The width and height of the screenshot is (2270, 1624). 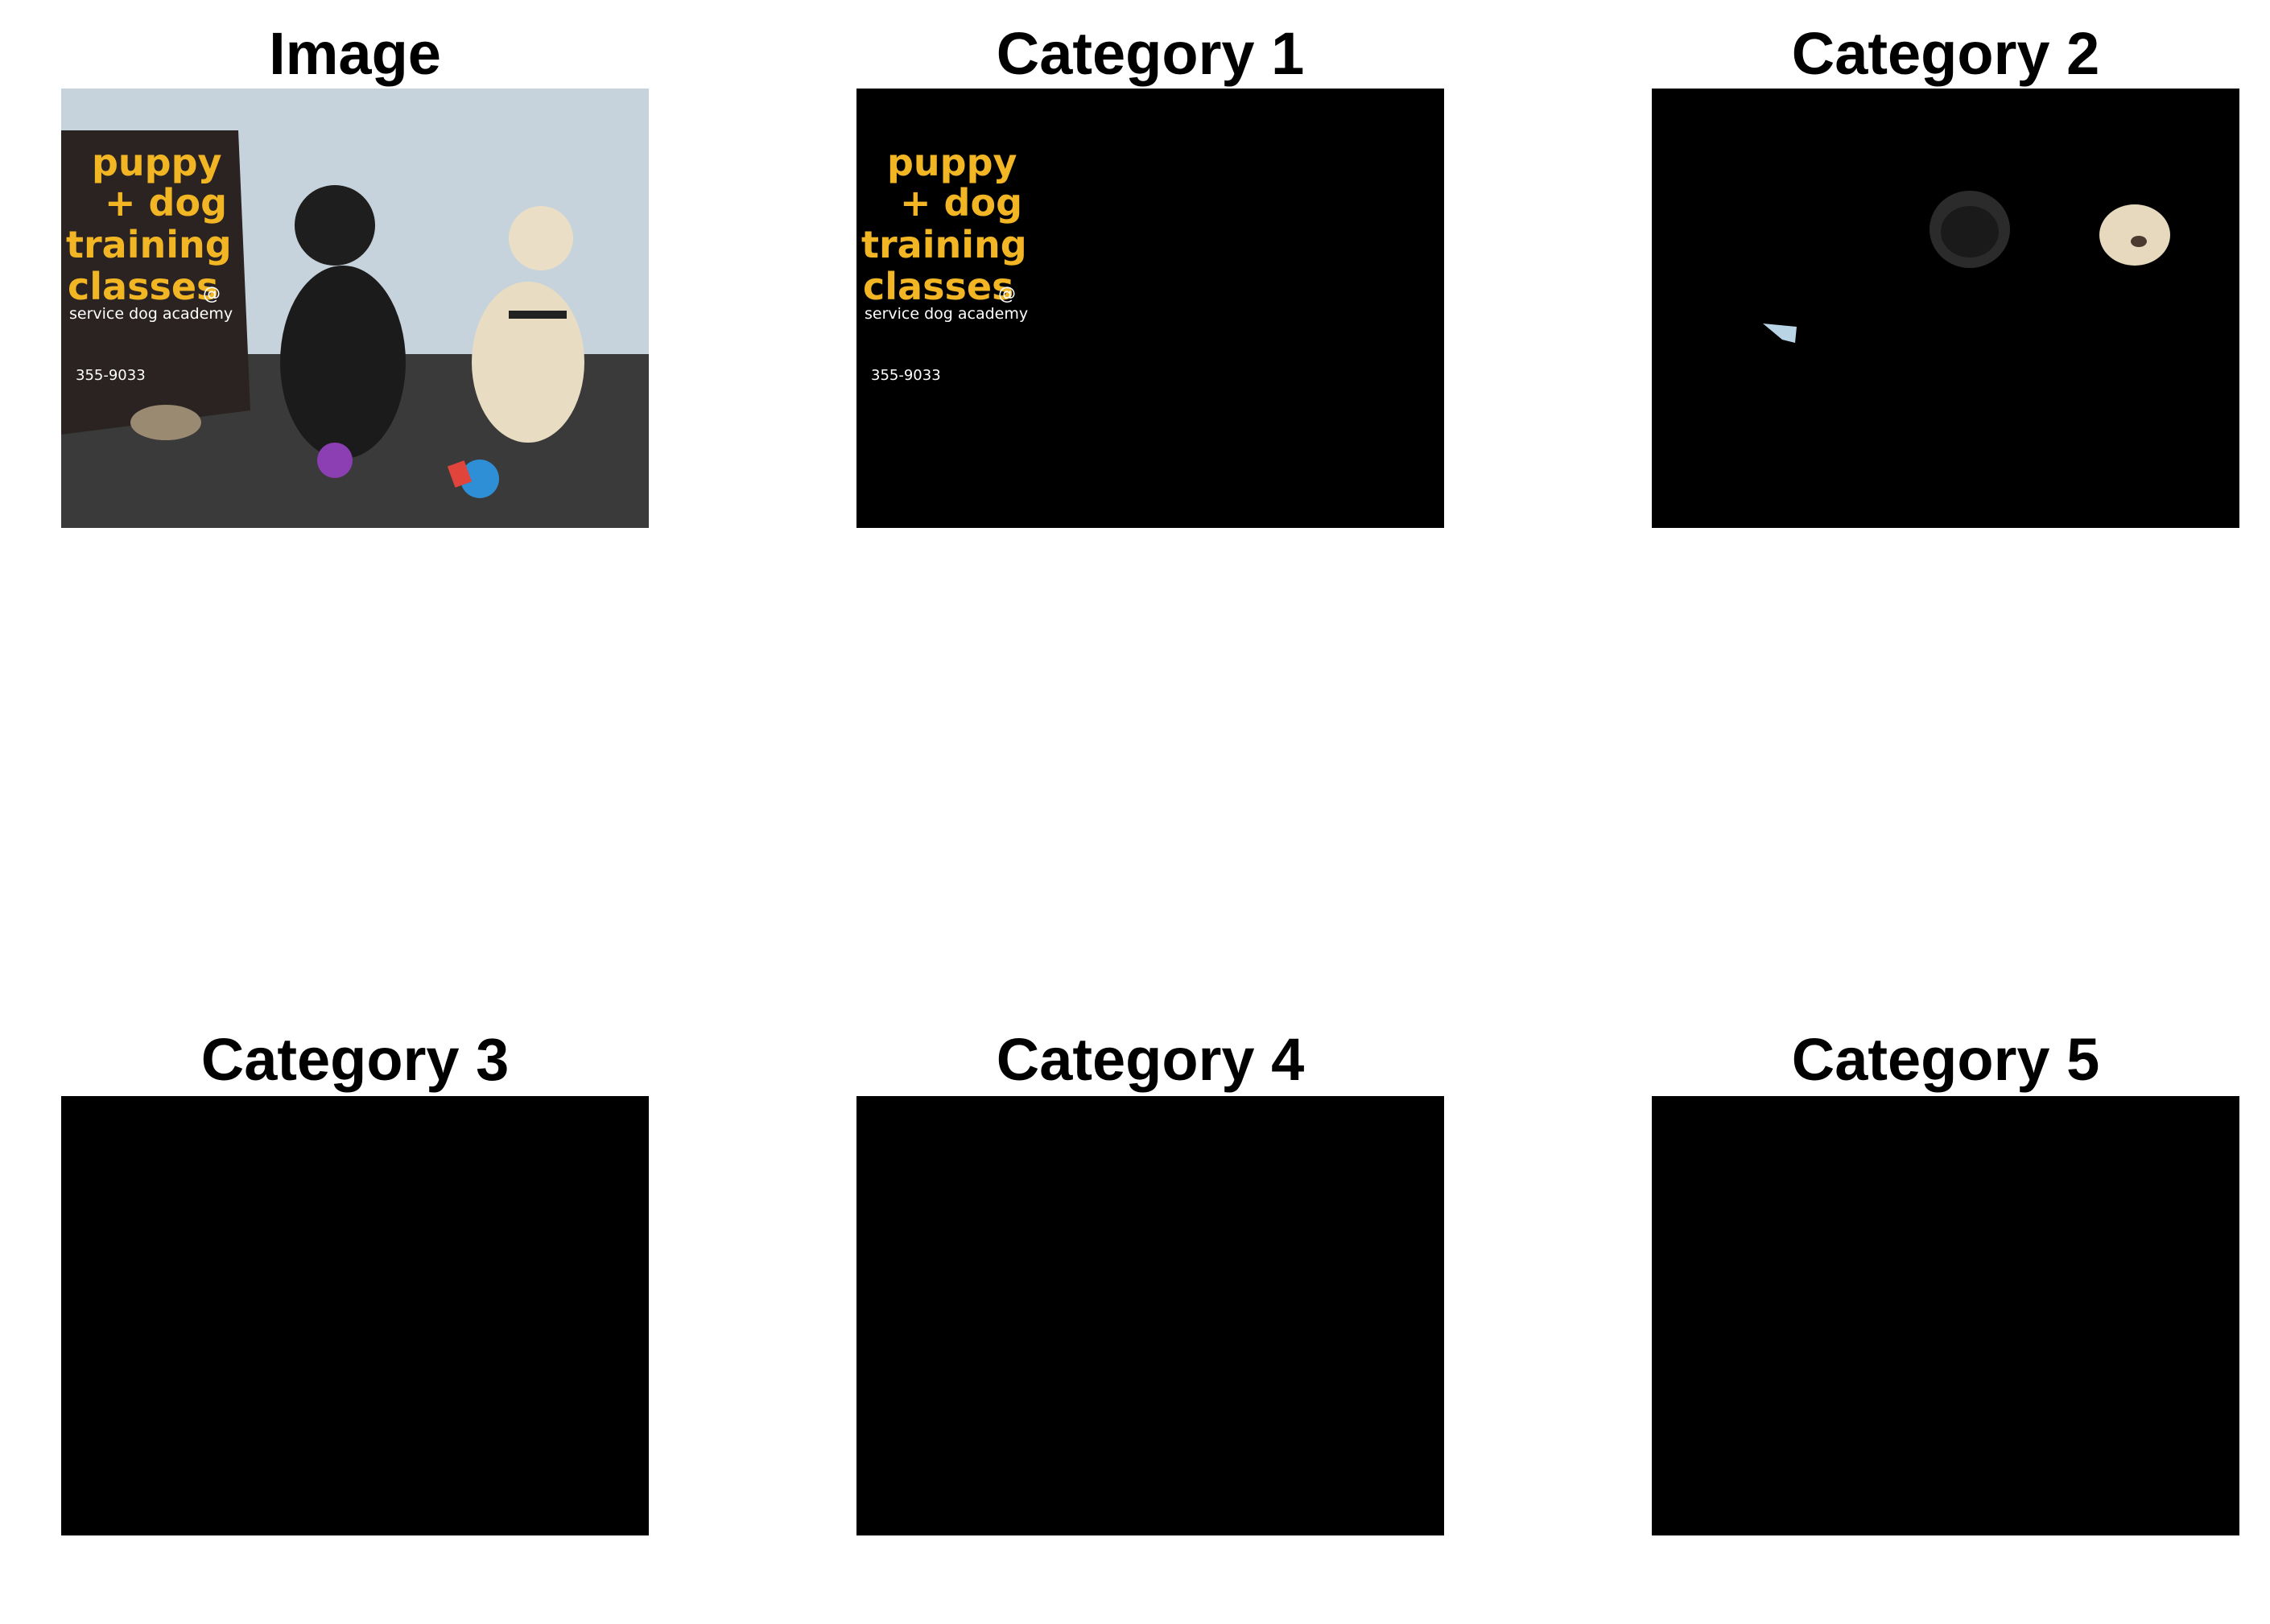 I want to click on panel-category-4: Category 4, so click(x=1150, y=1281).